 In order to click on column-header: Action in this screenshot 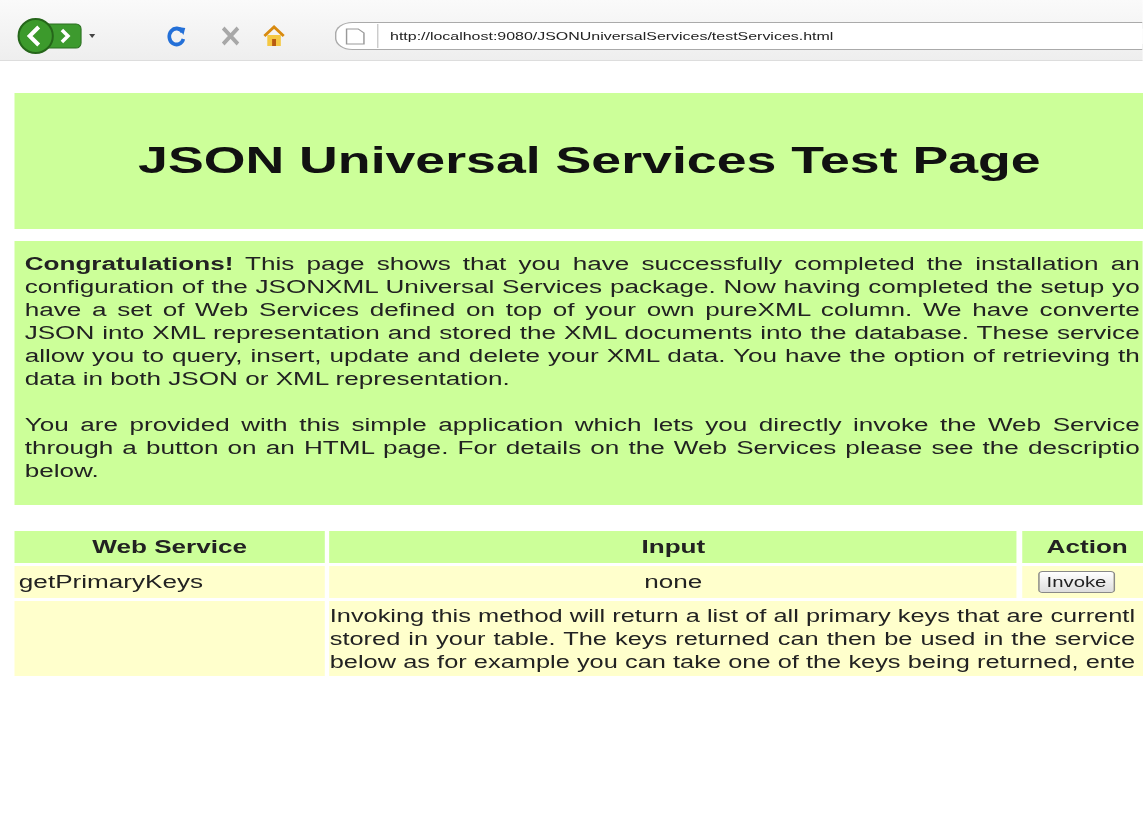, I will do `click(1082, 547)`.